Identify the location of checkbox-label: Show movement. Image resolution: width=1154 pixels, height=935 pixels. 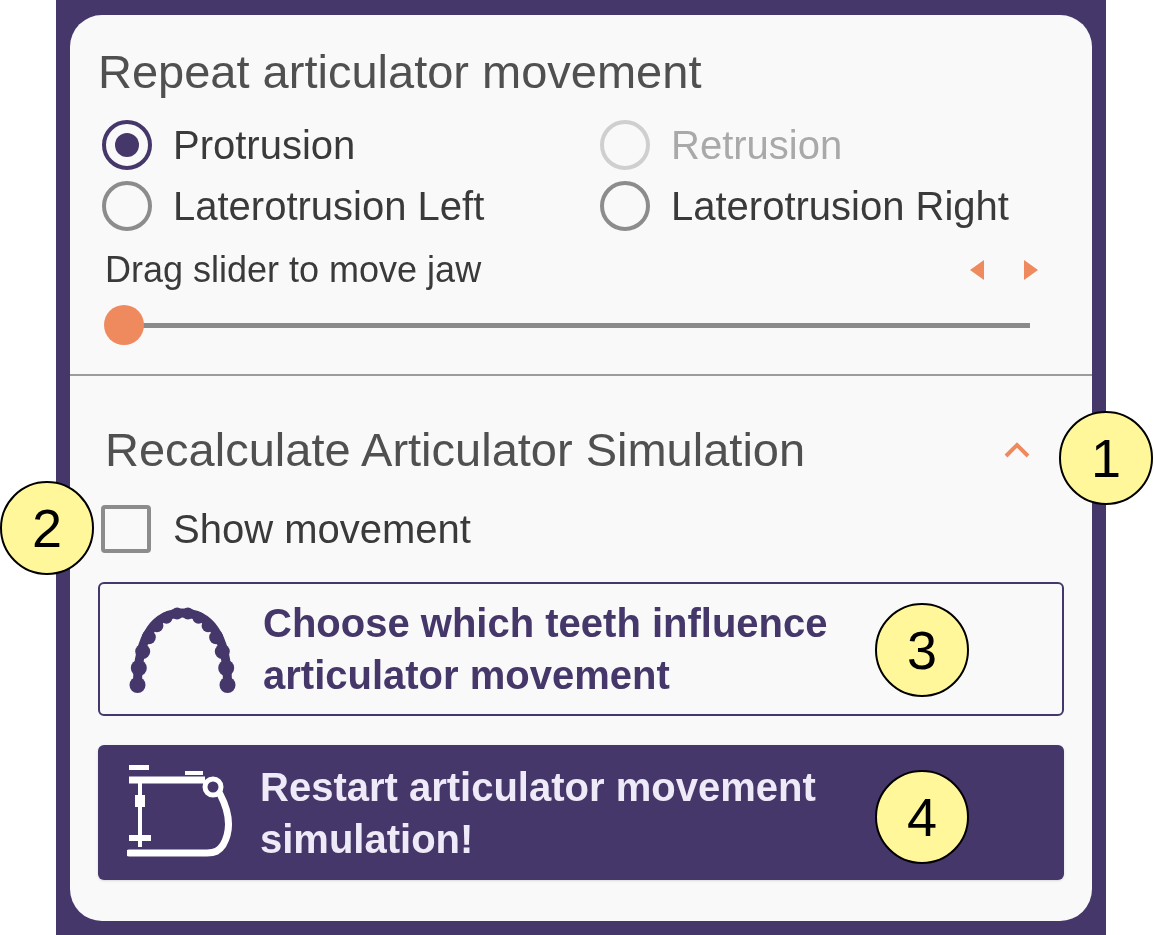
(322, 529).